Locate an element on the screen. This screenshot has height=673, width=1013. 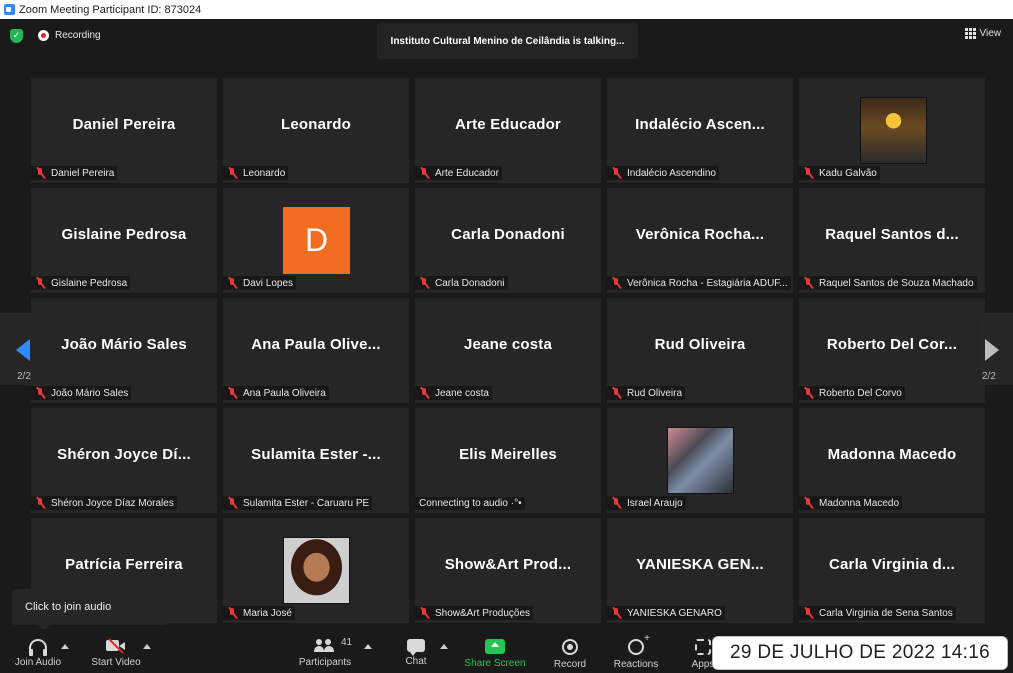
participant-name-label: Roberto Del Corvo is located at coordinates (852, 393).